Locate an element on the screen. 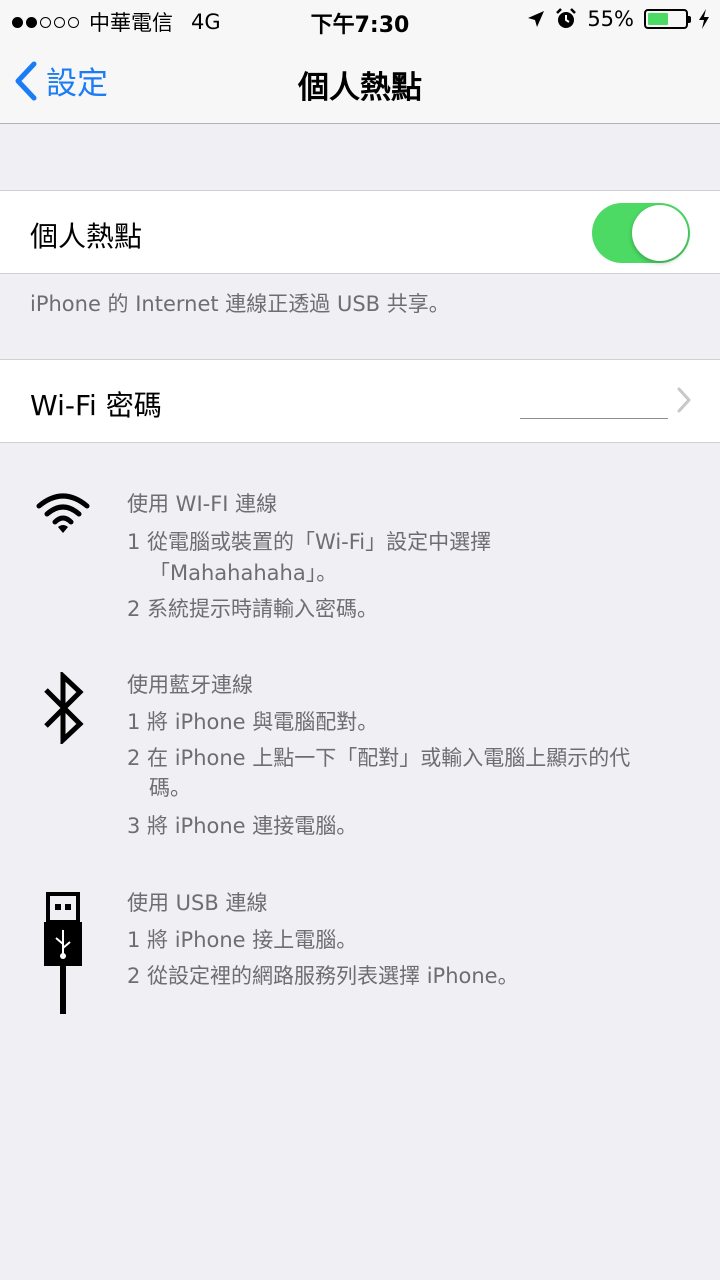 This screenshot has height=1280, width=720. battery-percentage: 55% is located at coordinates (610, 19).